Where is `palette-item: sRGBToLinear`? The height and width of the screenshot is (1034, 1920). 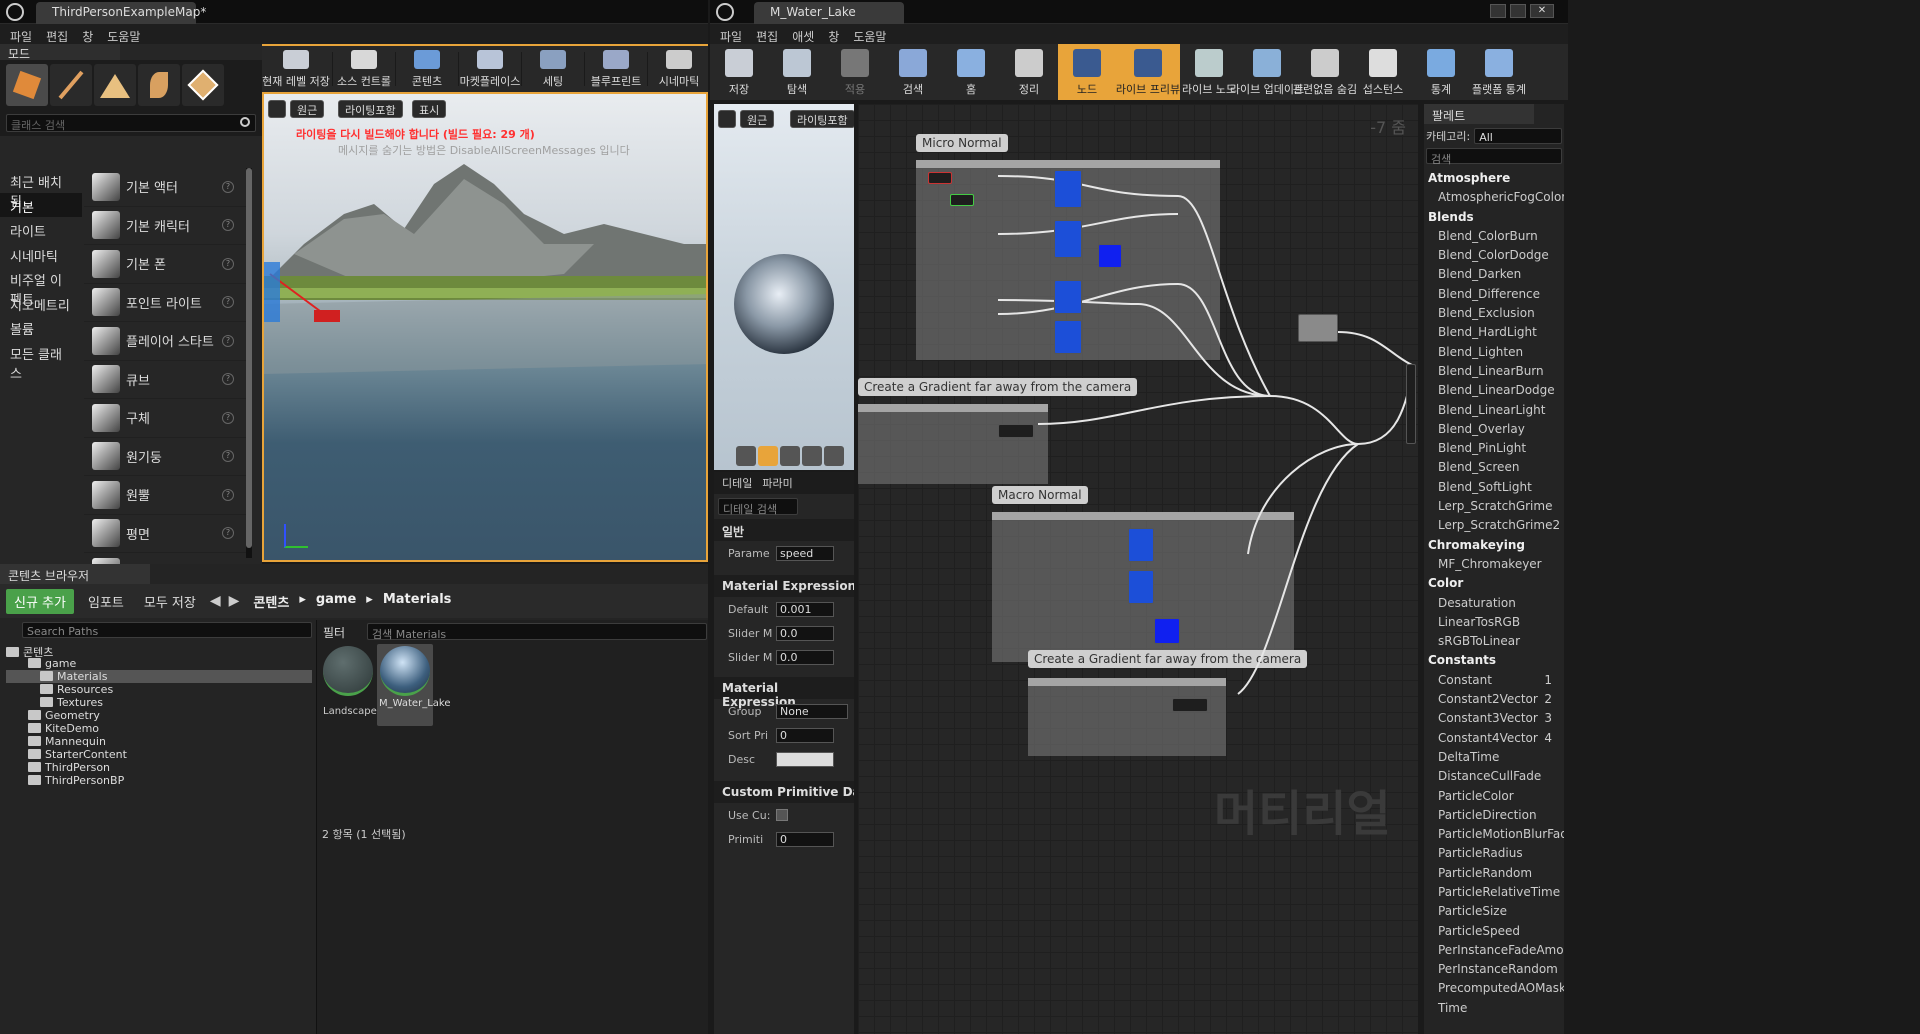
palette-item: sRGBToLinear is located at coordinates (1494, 640).